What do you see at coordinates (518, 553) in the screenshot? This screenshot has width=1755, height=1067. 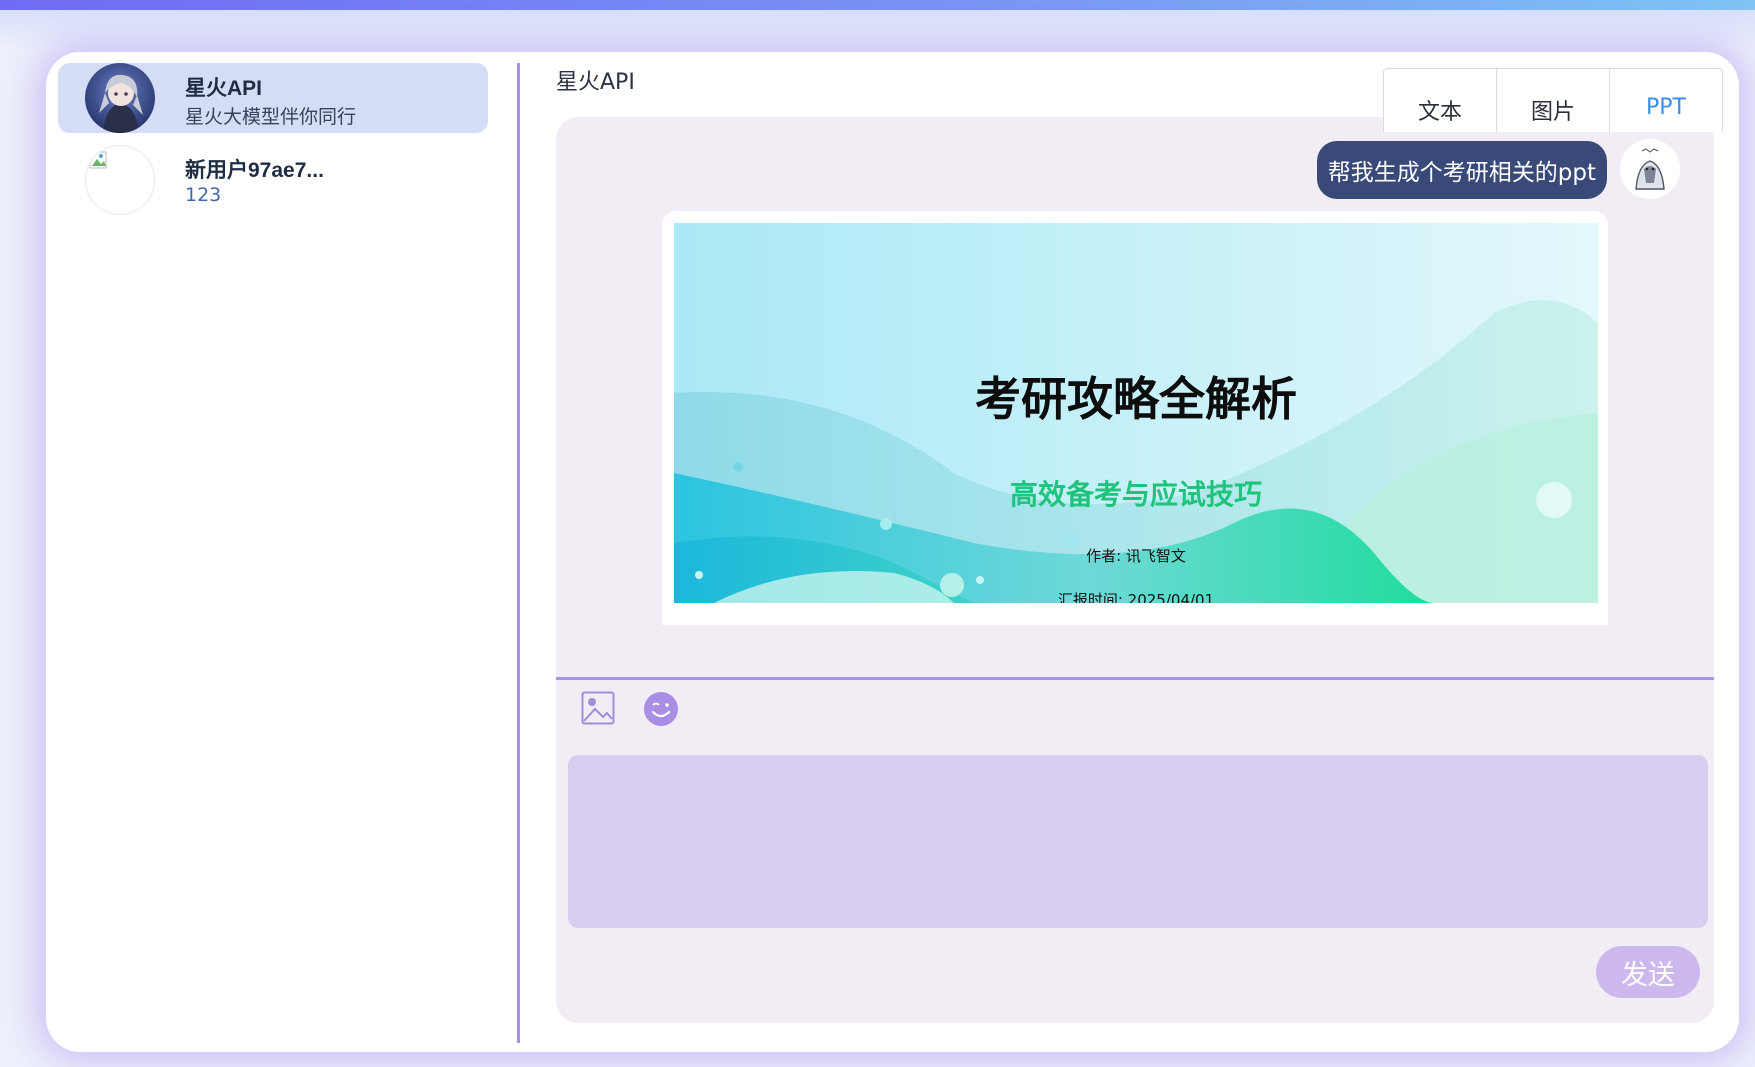 I see `sidebar-divider` at bounding box center [518, 553].